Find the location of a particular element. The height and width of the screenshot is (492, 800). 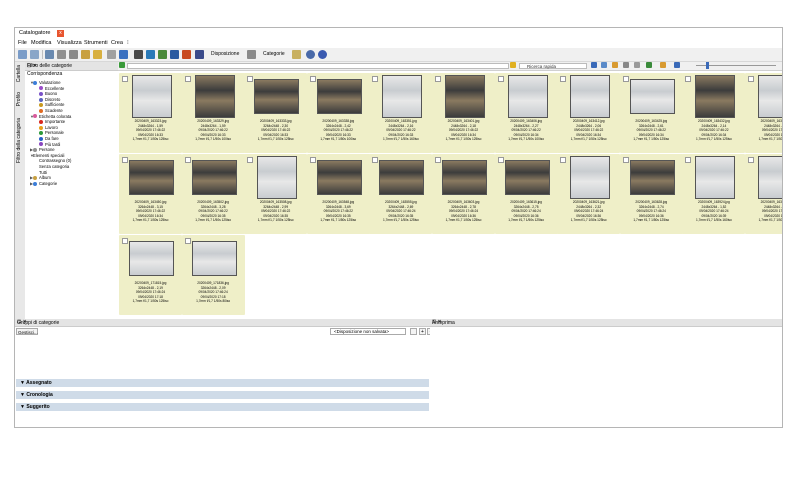

nav-icon is located at coordinates (594, 65).